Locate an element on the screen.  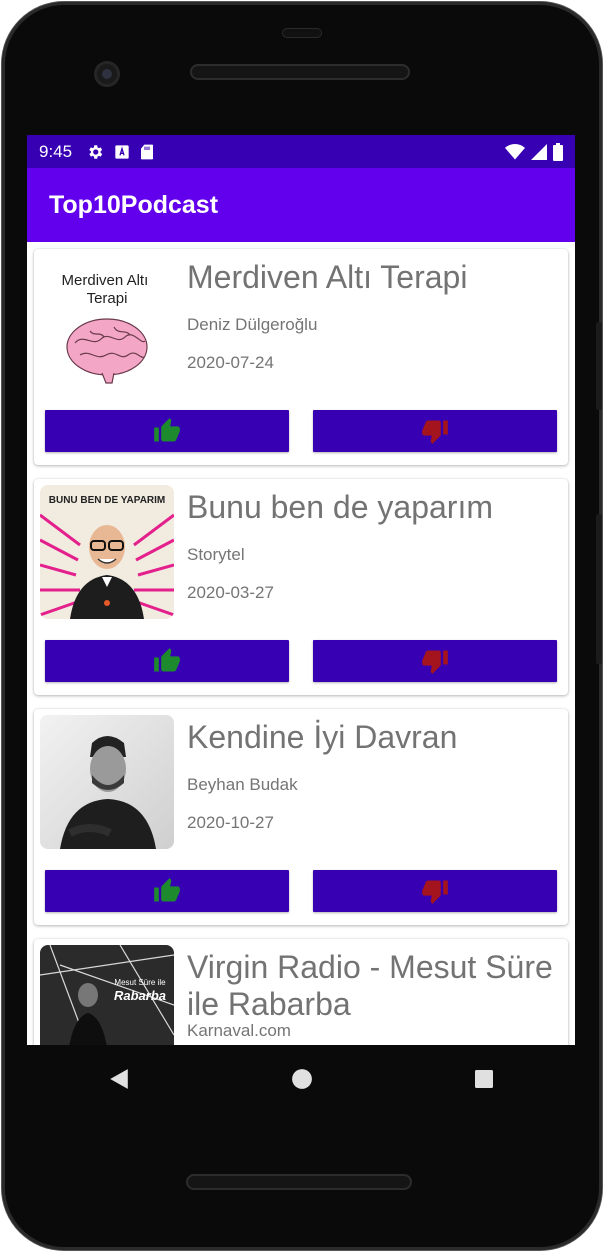
podcast-date: 2020-07-24 is located at coordinates (230, 362).